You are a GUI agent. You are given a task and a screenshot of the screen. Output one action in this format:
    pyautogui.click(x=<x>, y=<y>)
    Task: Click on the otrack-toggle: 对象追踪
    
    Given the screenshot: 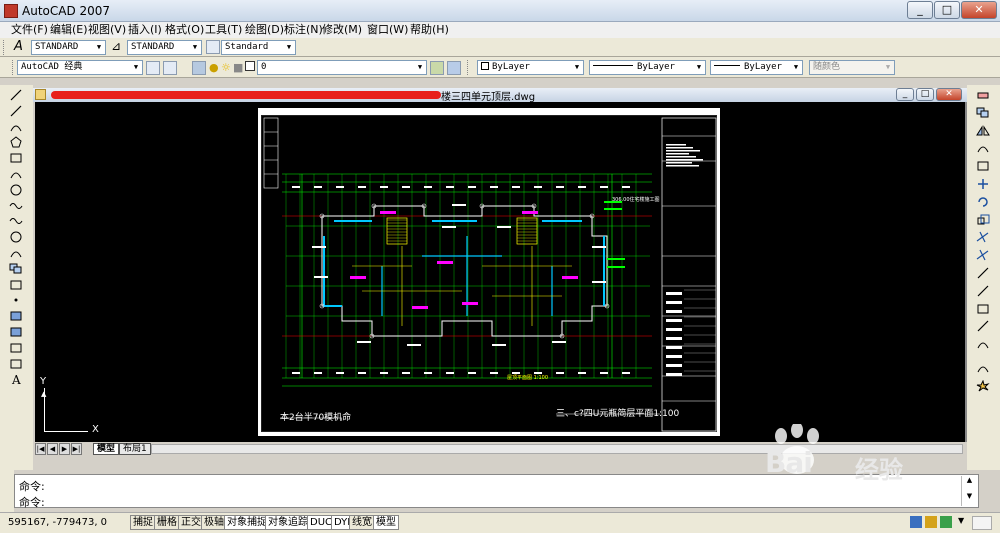 What is the action you would take?
    pyautogui.click(x=288, y=522)
    